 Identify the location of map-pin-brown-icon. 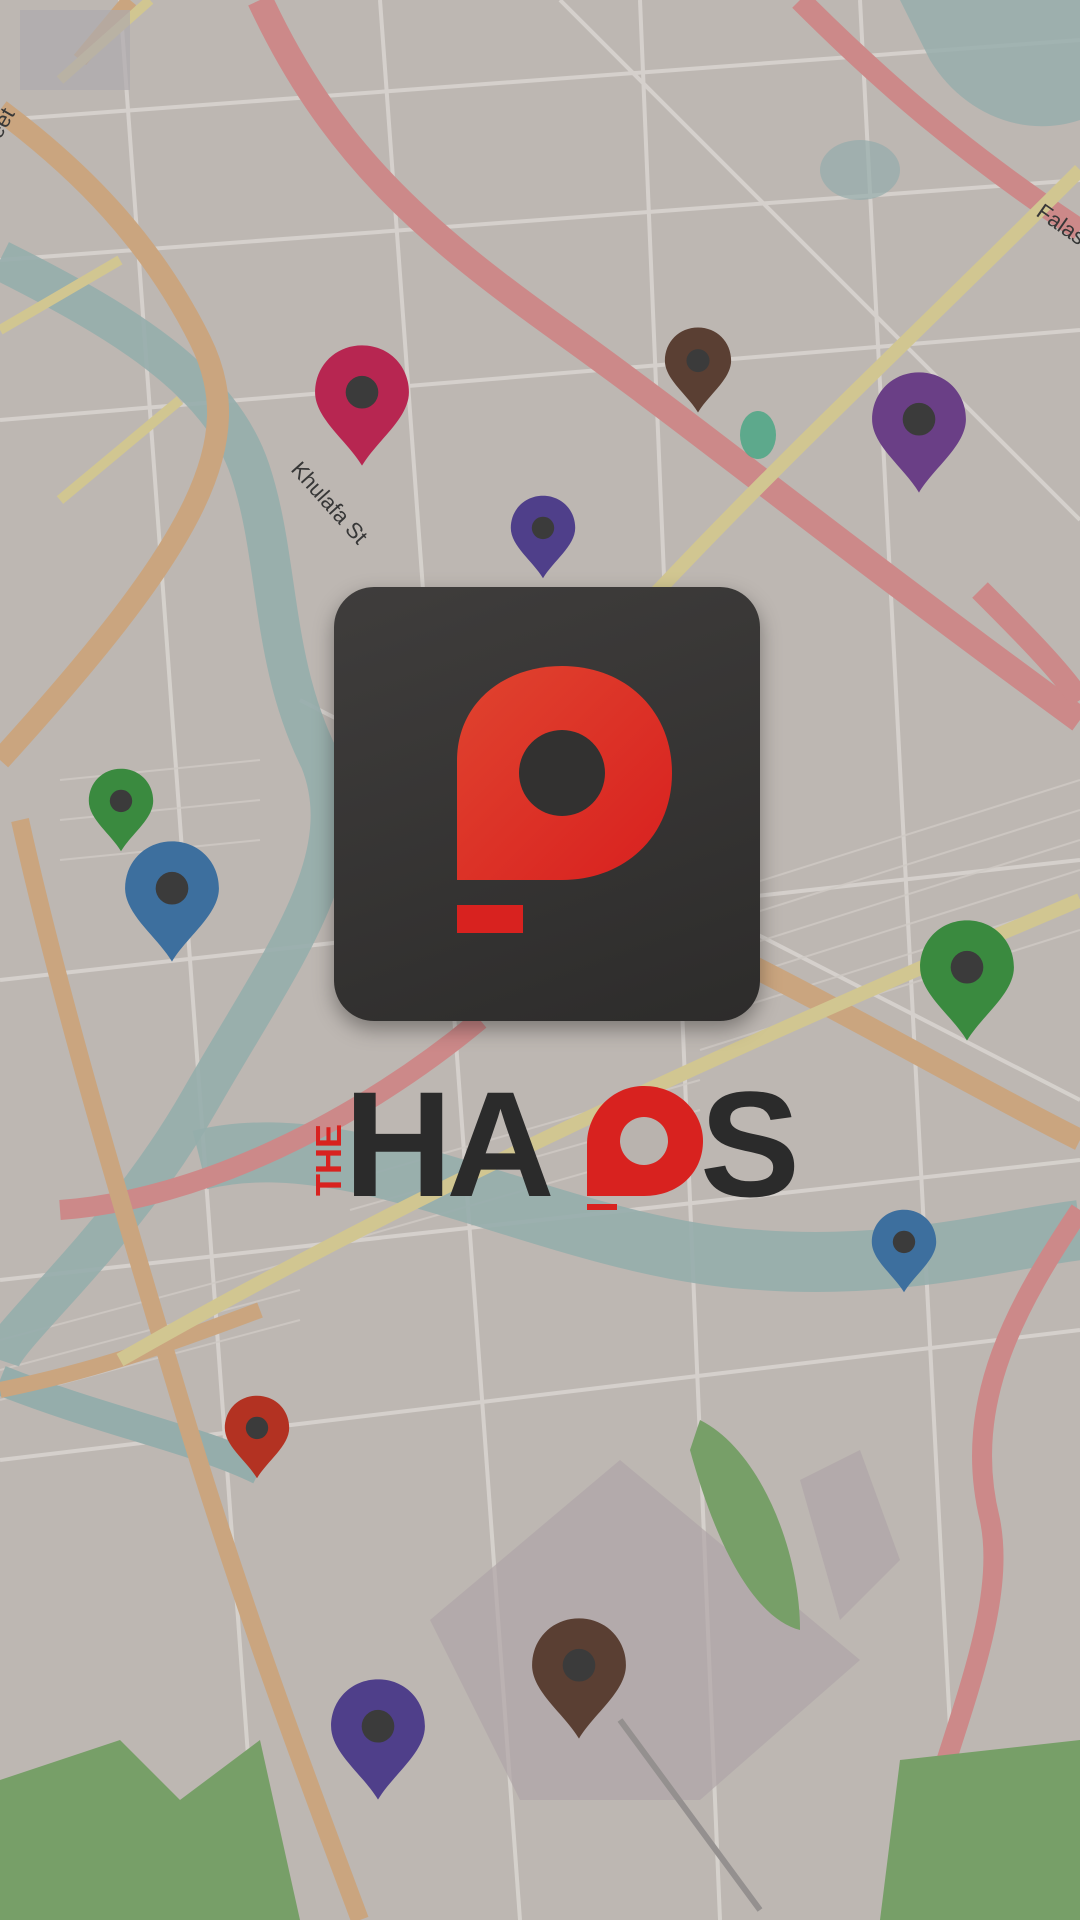
(698, 370).